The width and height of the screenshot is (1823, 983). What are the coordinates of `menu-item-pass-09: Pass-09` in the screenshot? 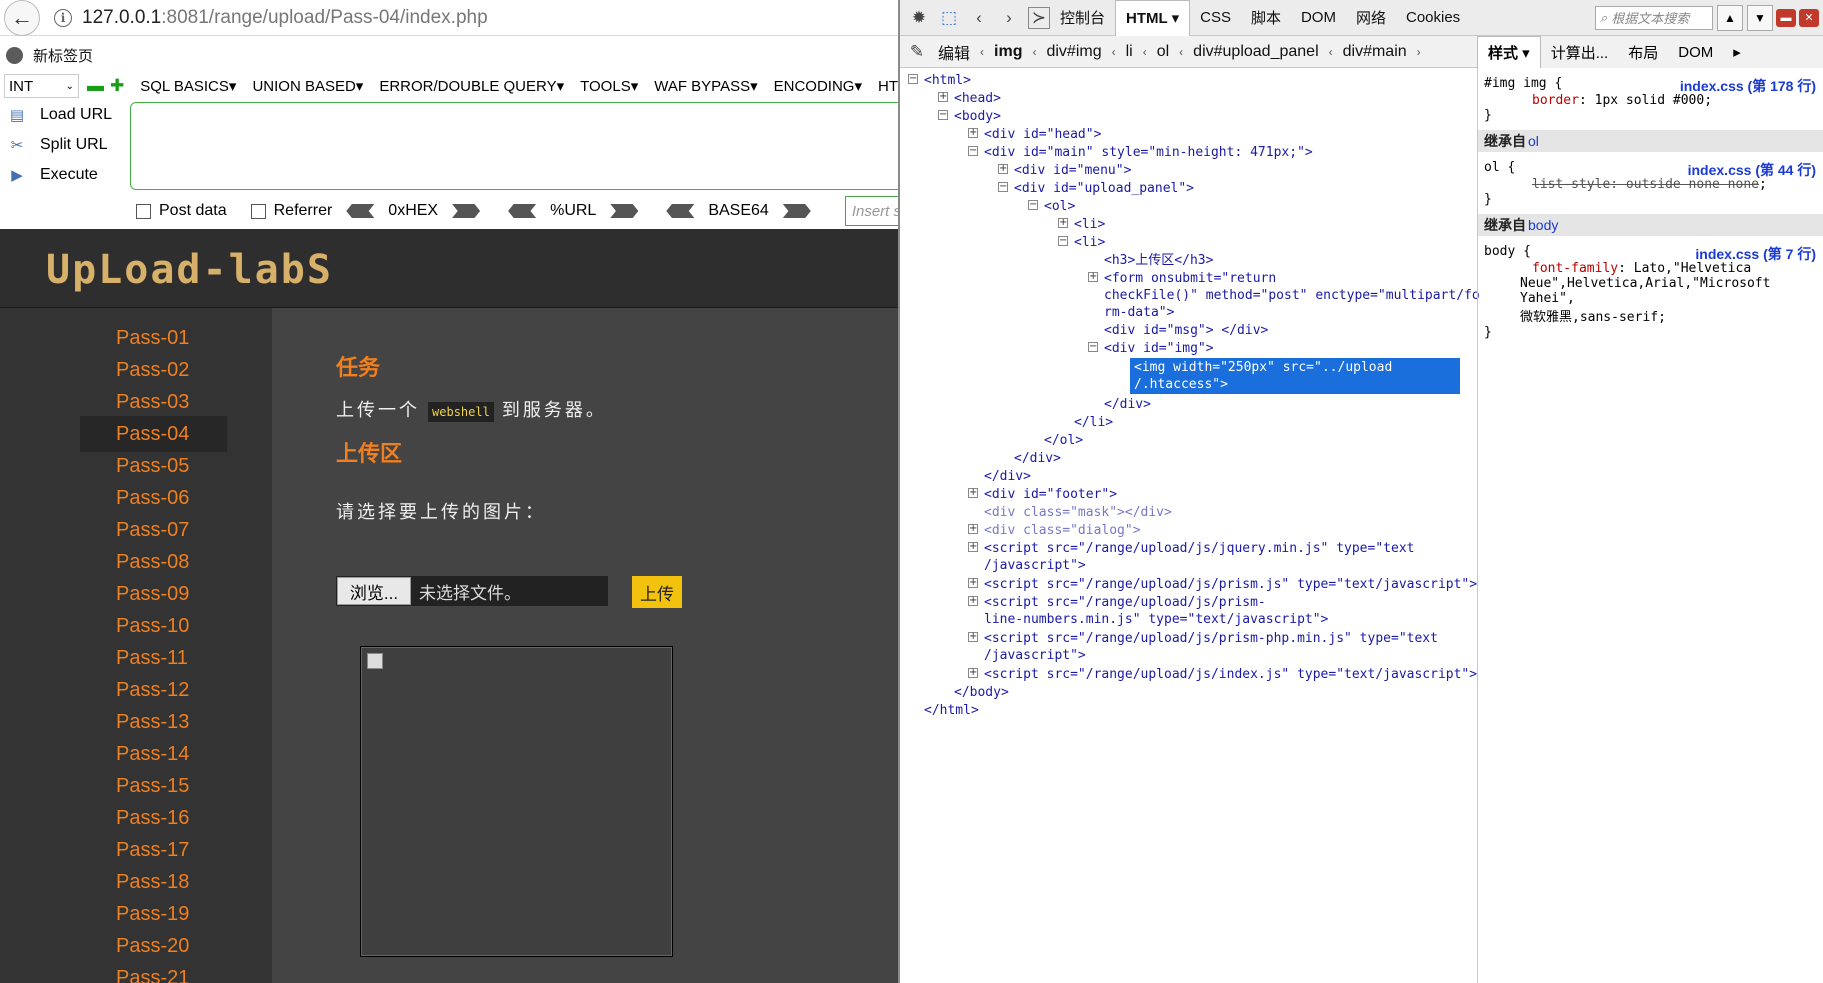 It's located at (153, 594).